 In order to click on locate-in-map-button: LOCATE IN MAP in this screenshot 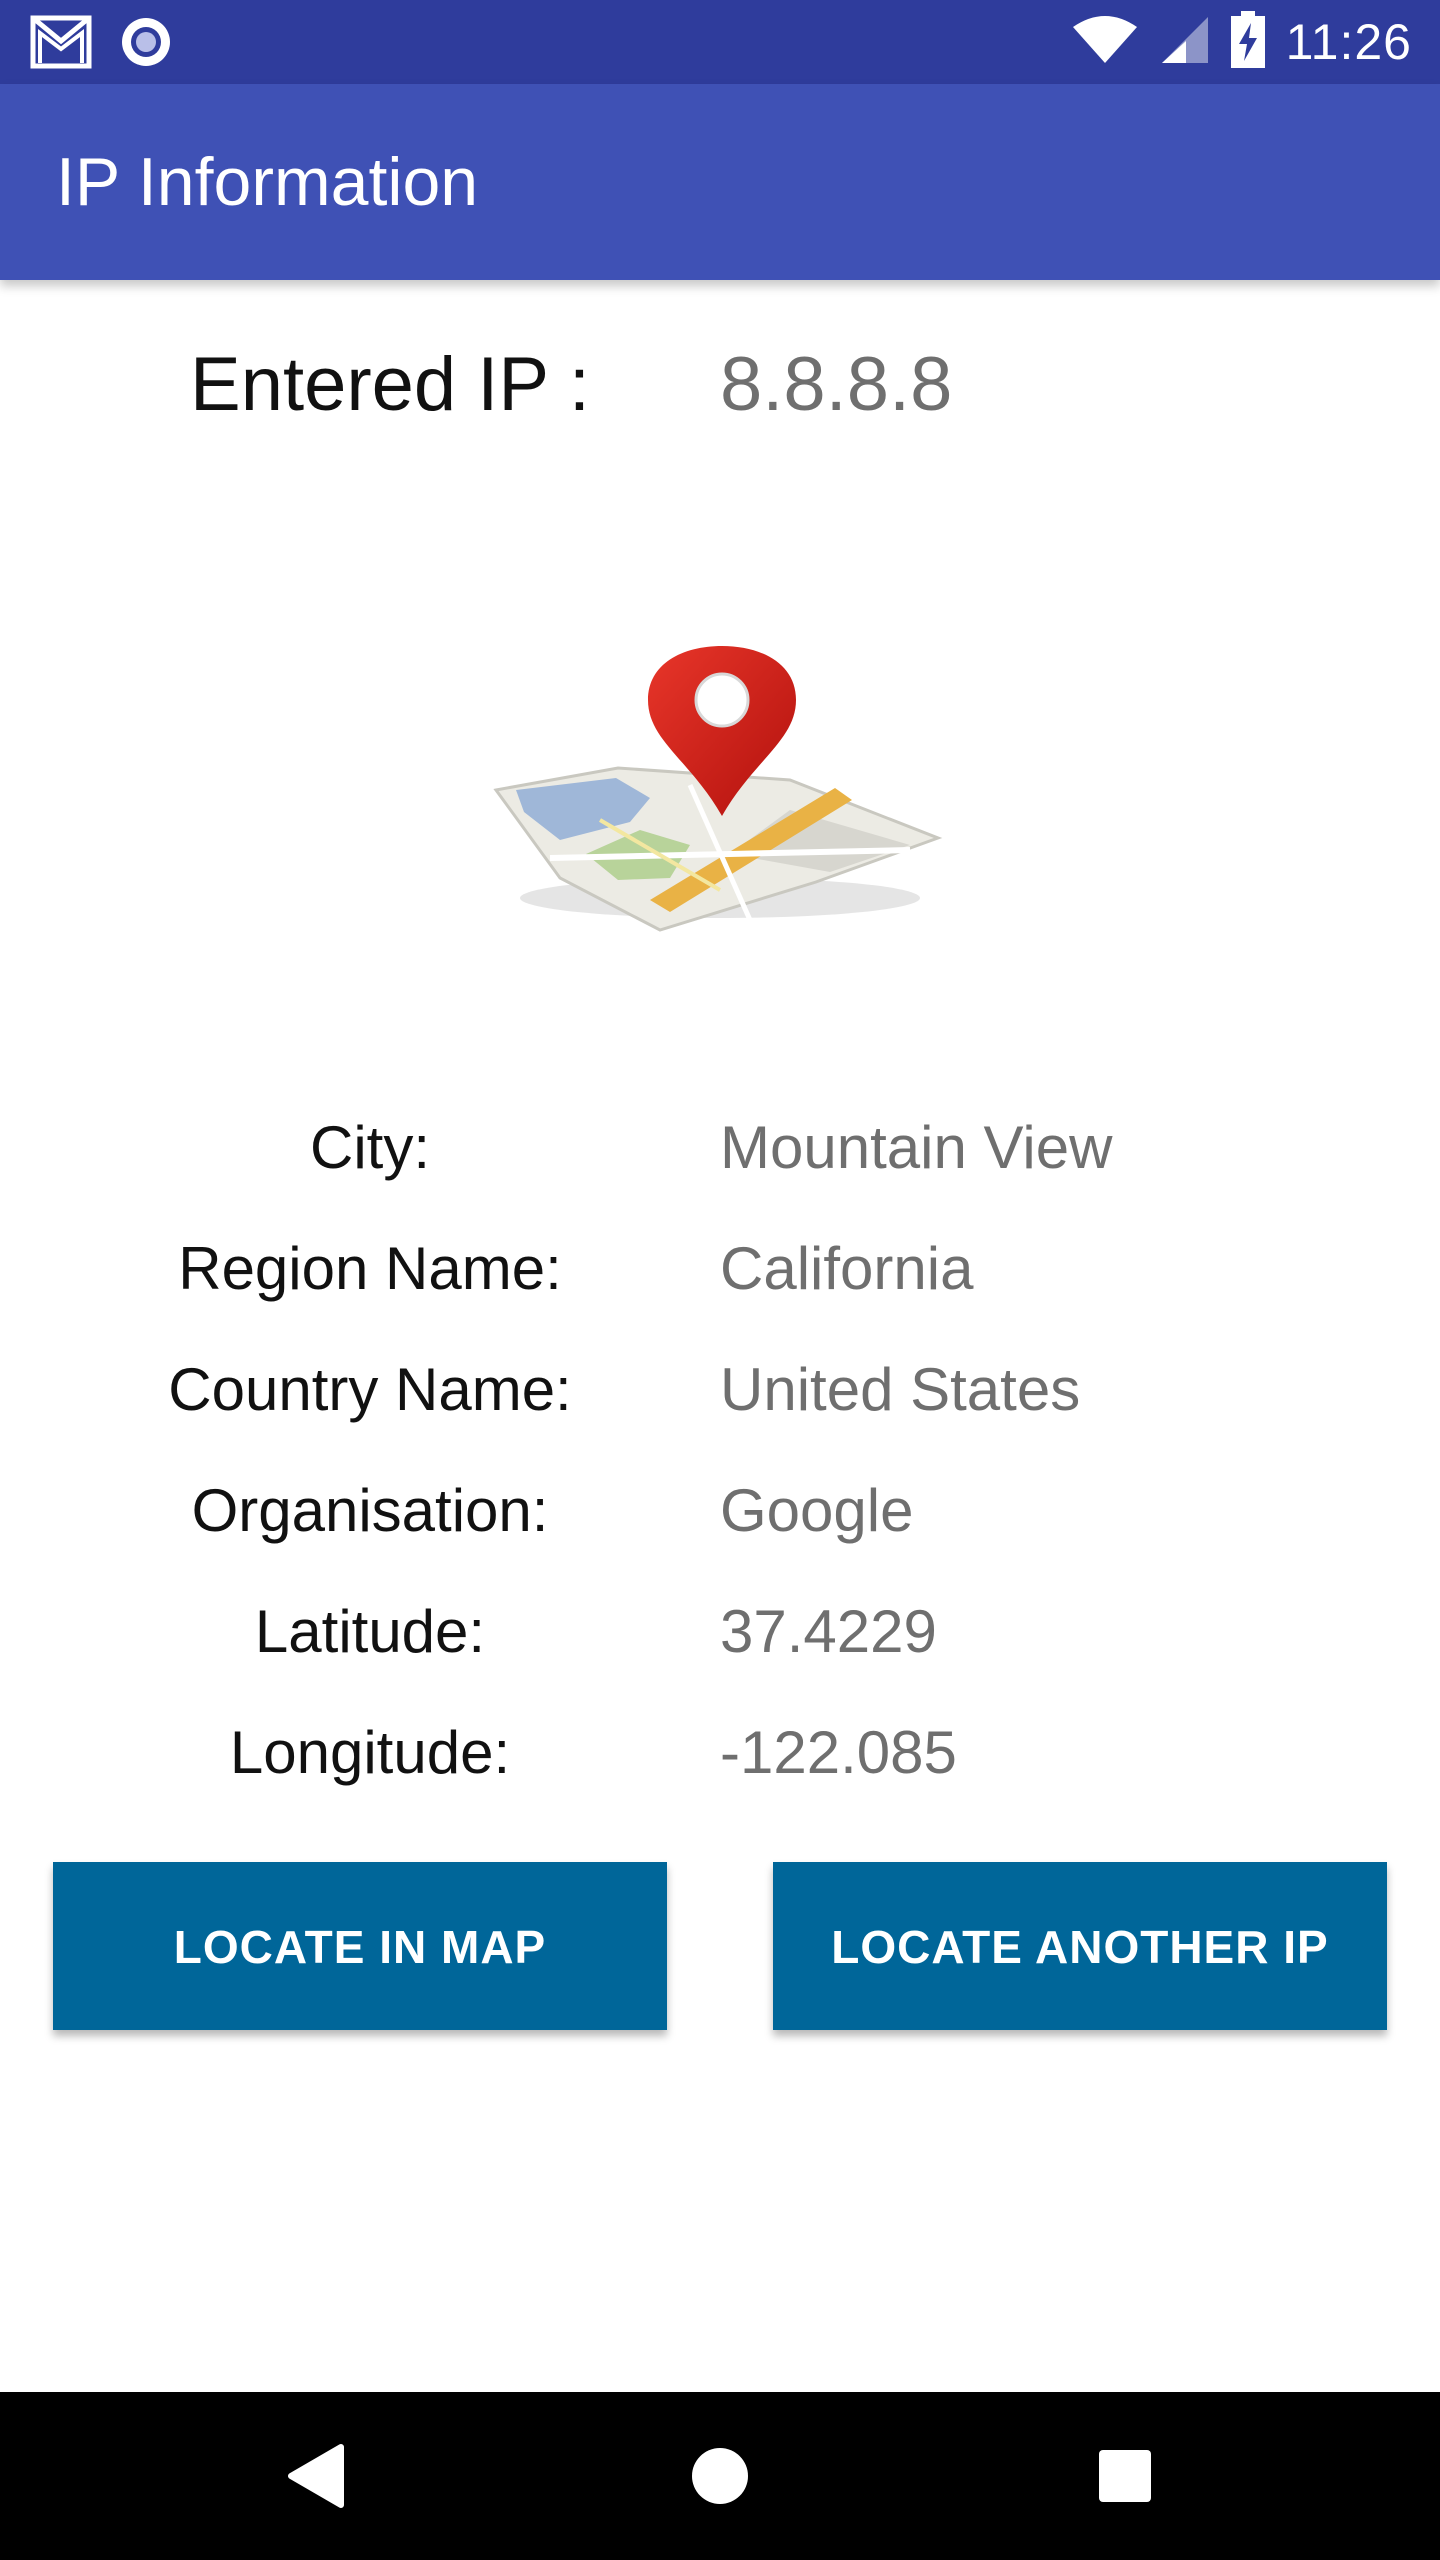, I will do `click(360, 1946)`.